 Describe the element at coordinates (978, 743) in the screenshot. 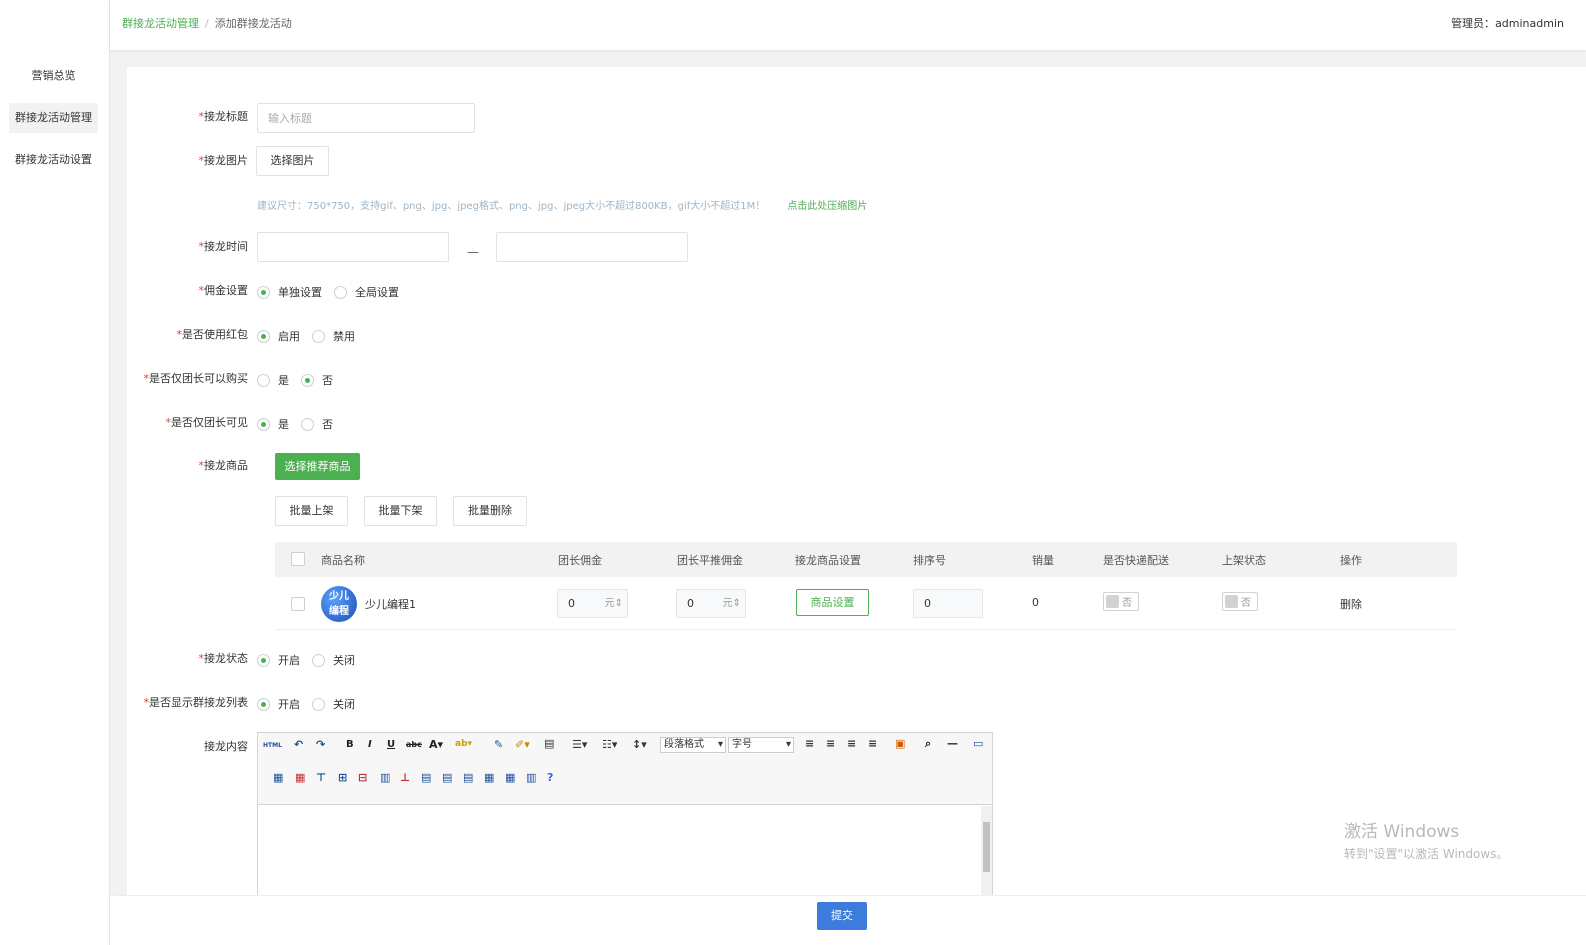

I see `fullscreen-icon: ▭` at that location.